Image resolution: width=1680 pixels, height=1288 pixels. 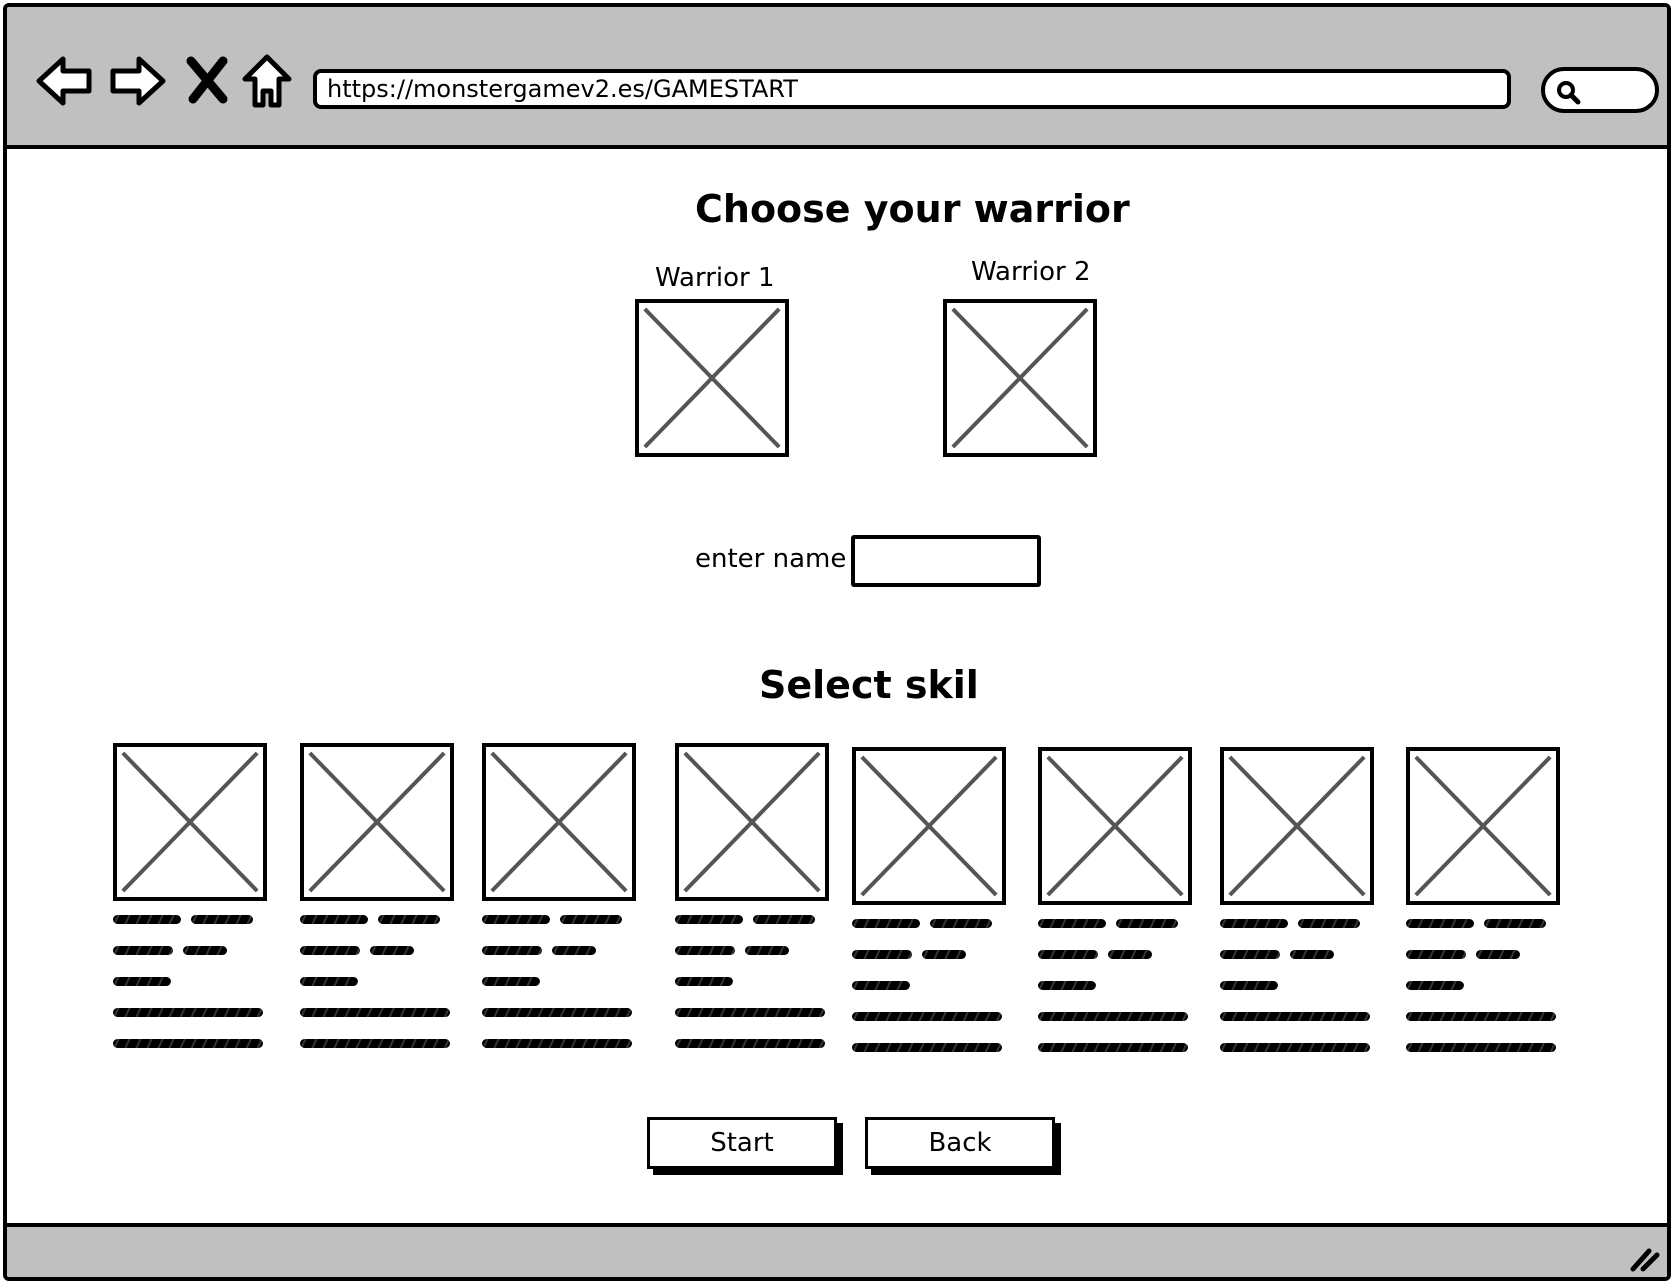 I want to click on skill-6-description, so click(x=1117, y=996).